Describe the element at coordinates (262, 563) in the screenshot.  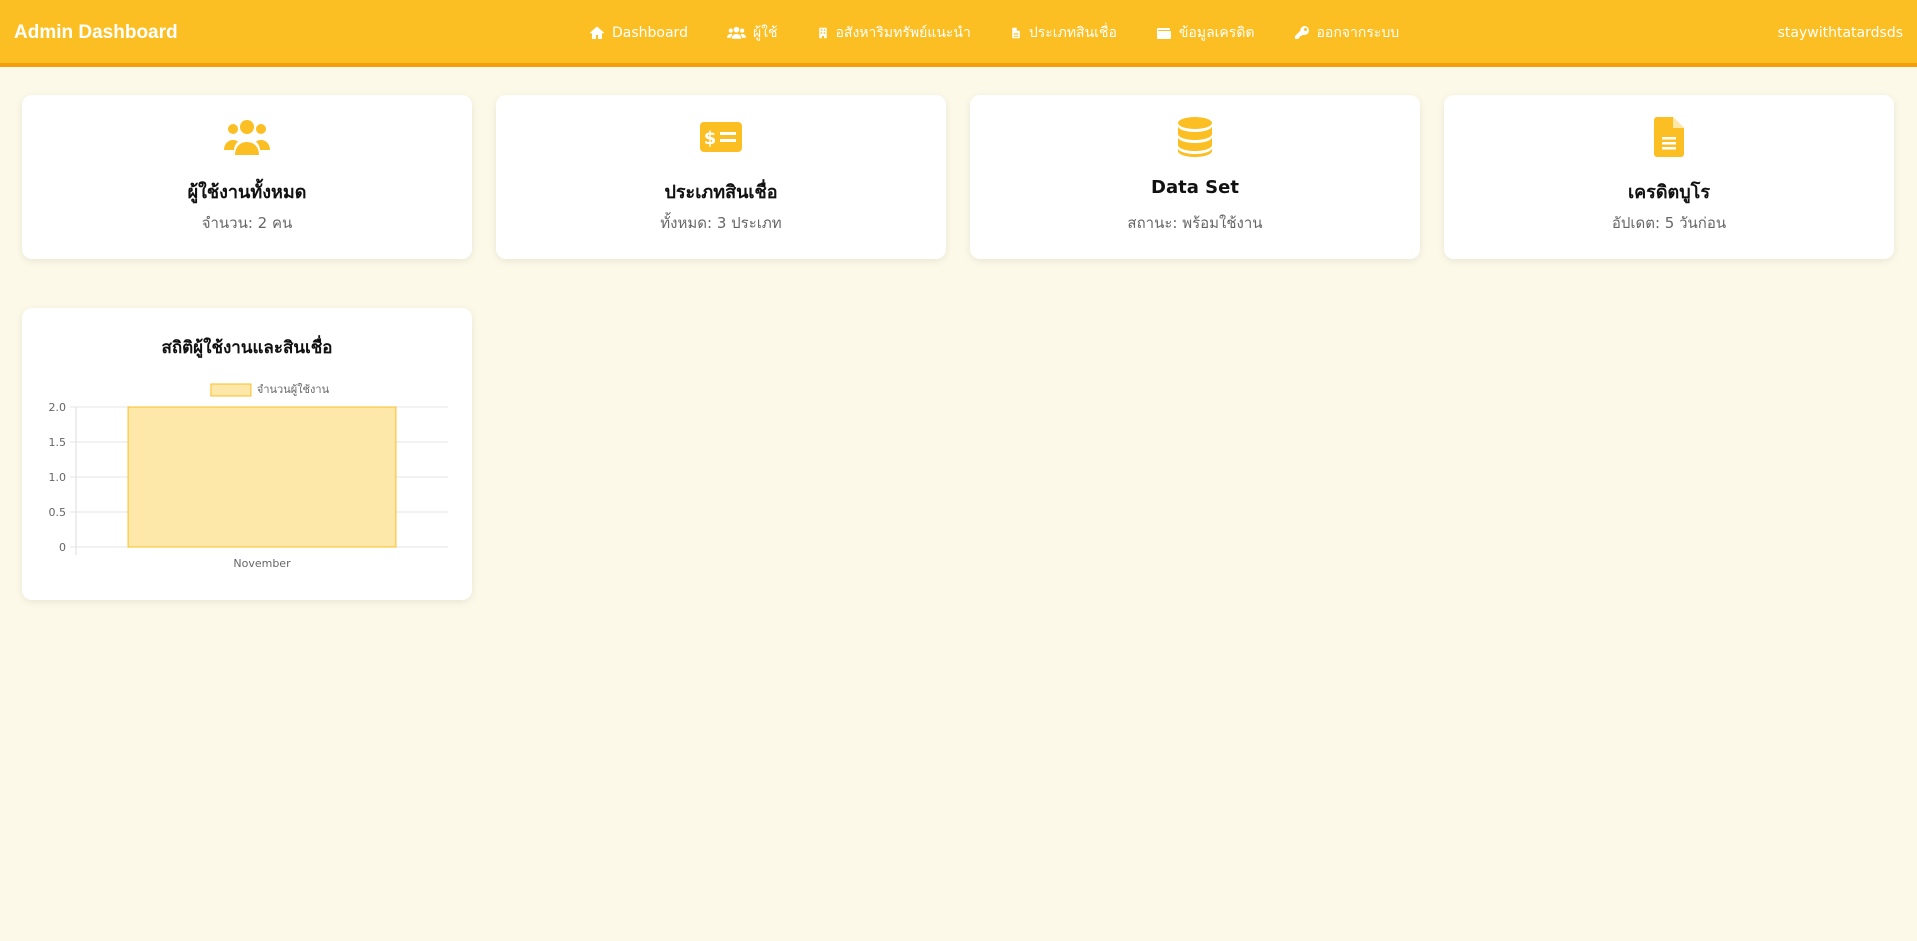
I see `x-tick-label: November` at that location.